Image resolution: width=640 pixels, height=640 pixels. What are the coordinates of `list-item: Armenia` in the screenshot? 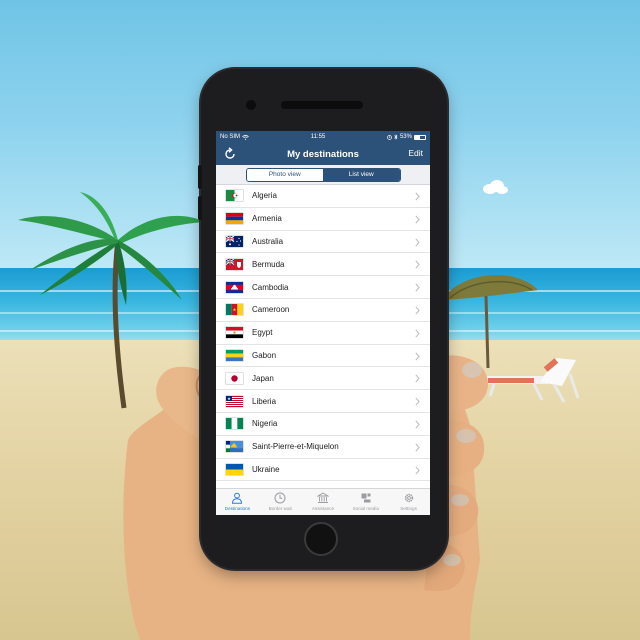 It's located at (323, 219).